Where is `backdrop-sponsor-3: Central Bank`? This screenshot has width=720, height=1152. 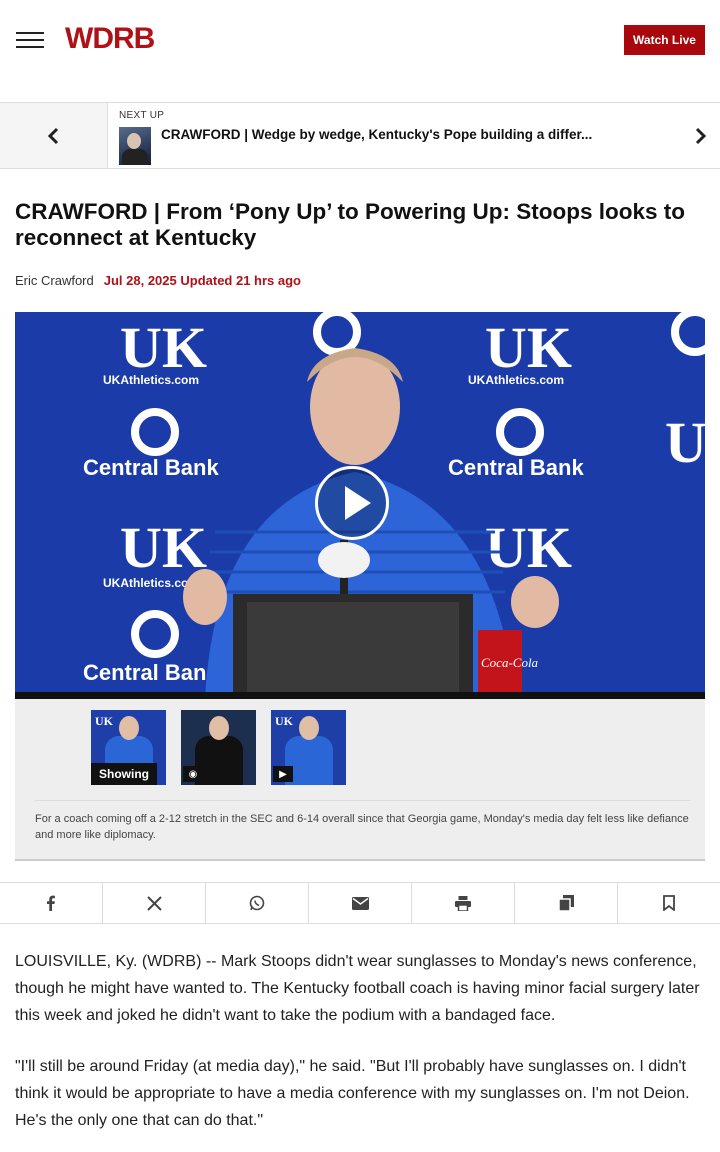 backdrop-sponsor-3: Central Bank is located at coordinates (151, 672).